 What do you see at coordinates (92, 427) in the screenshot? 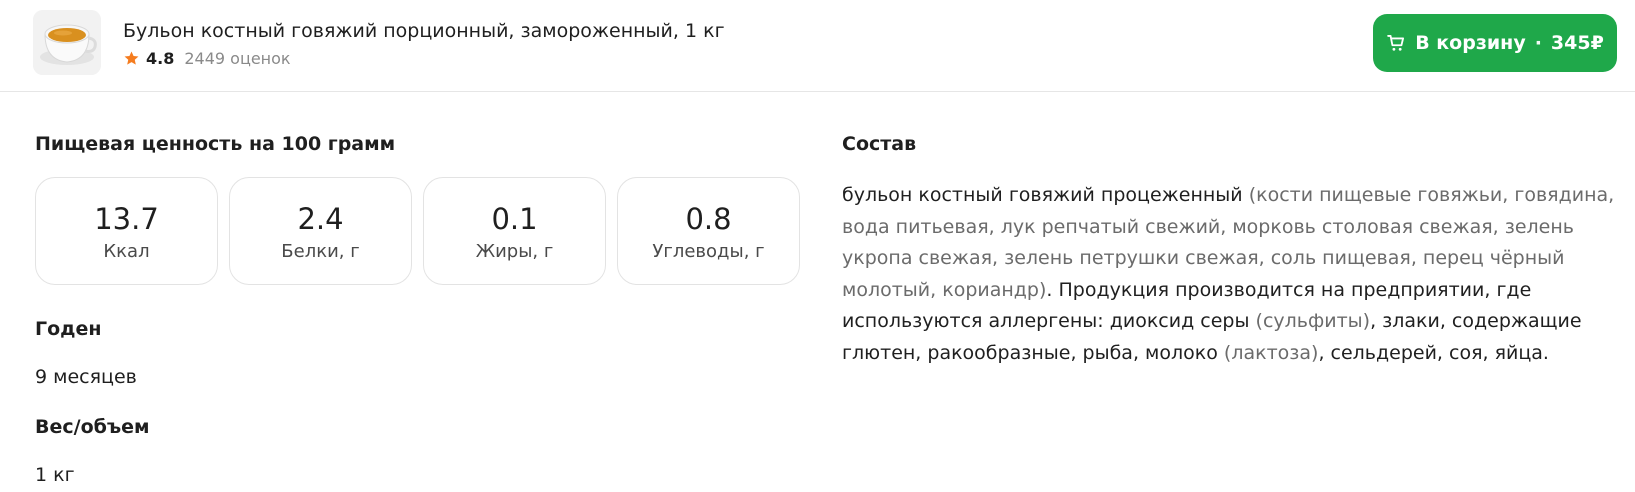
I see `weight-title: Вес/объем` at bounding box center [92, 427].